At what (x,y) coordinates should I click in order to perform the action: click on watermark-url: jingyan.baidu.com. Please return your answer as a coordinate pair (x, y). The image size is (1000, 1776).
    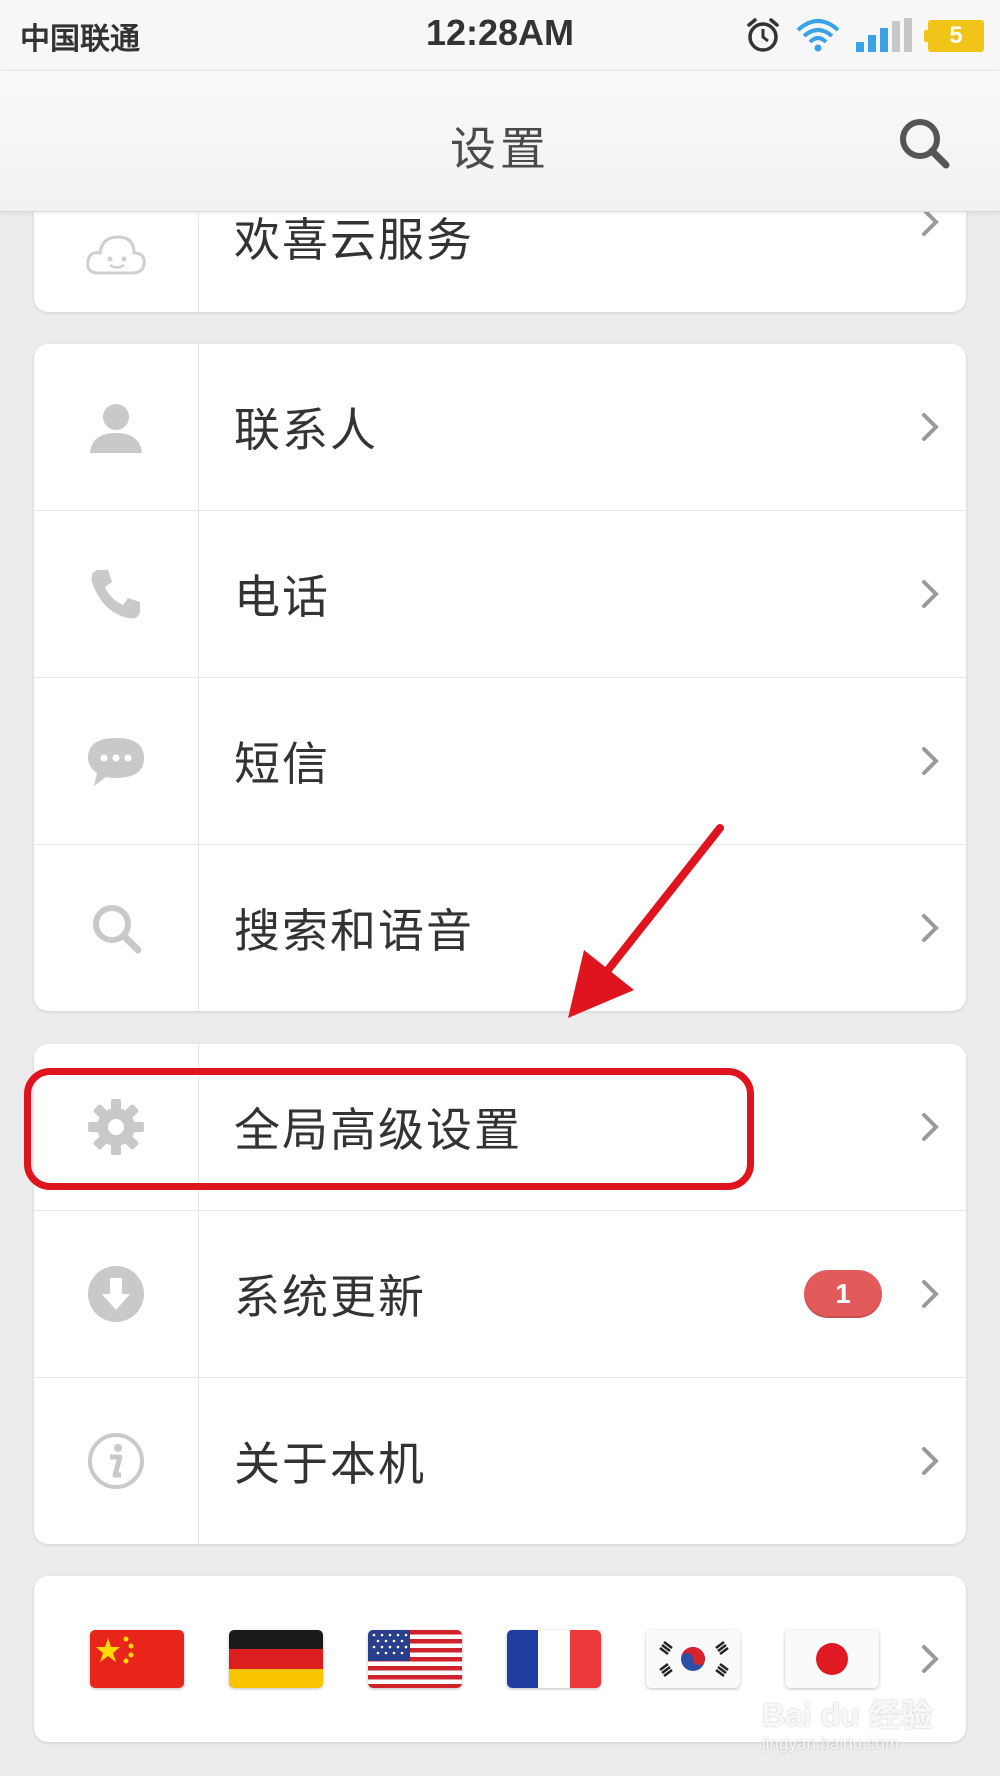
    Looking at the image, I should click on (831, 1743).